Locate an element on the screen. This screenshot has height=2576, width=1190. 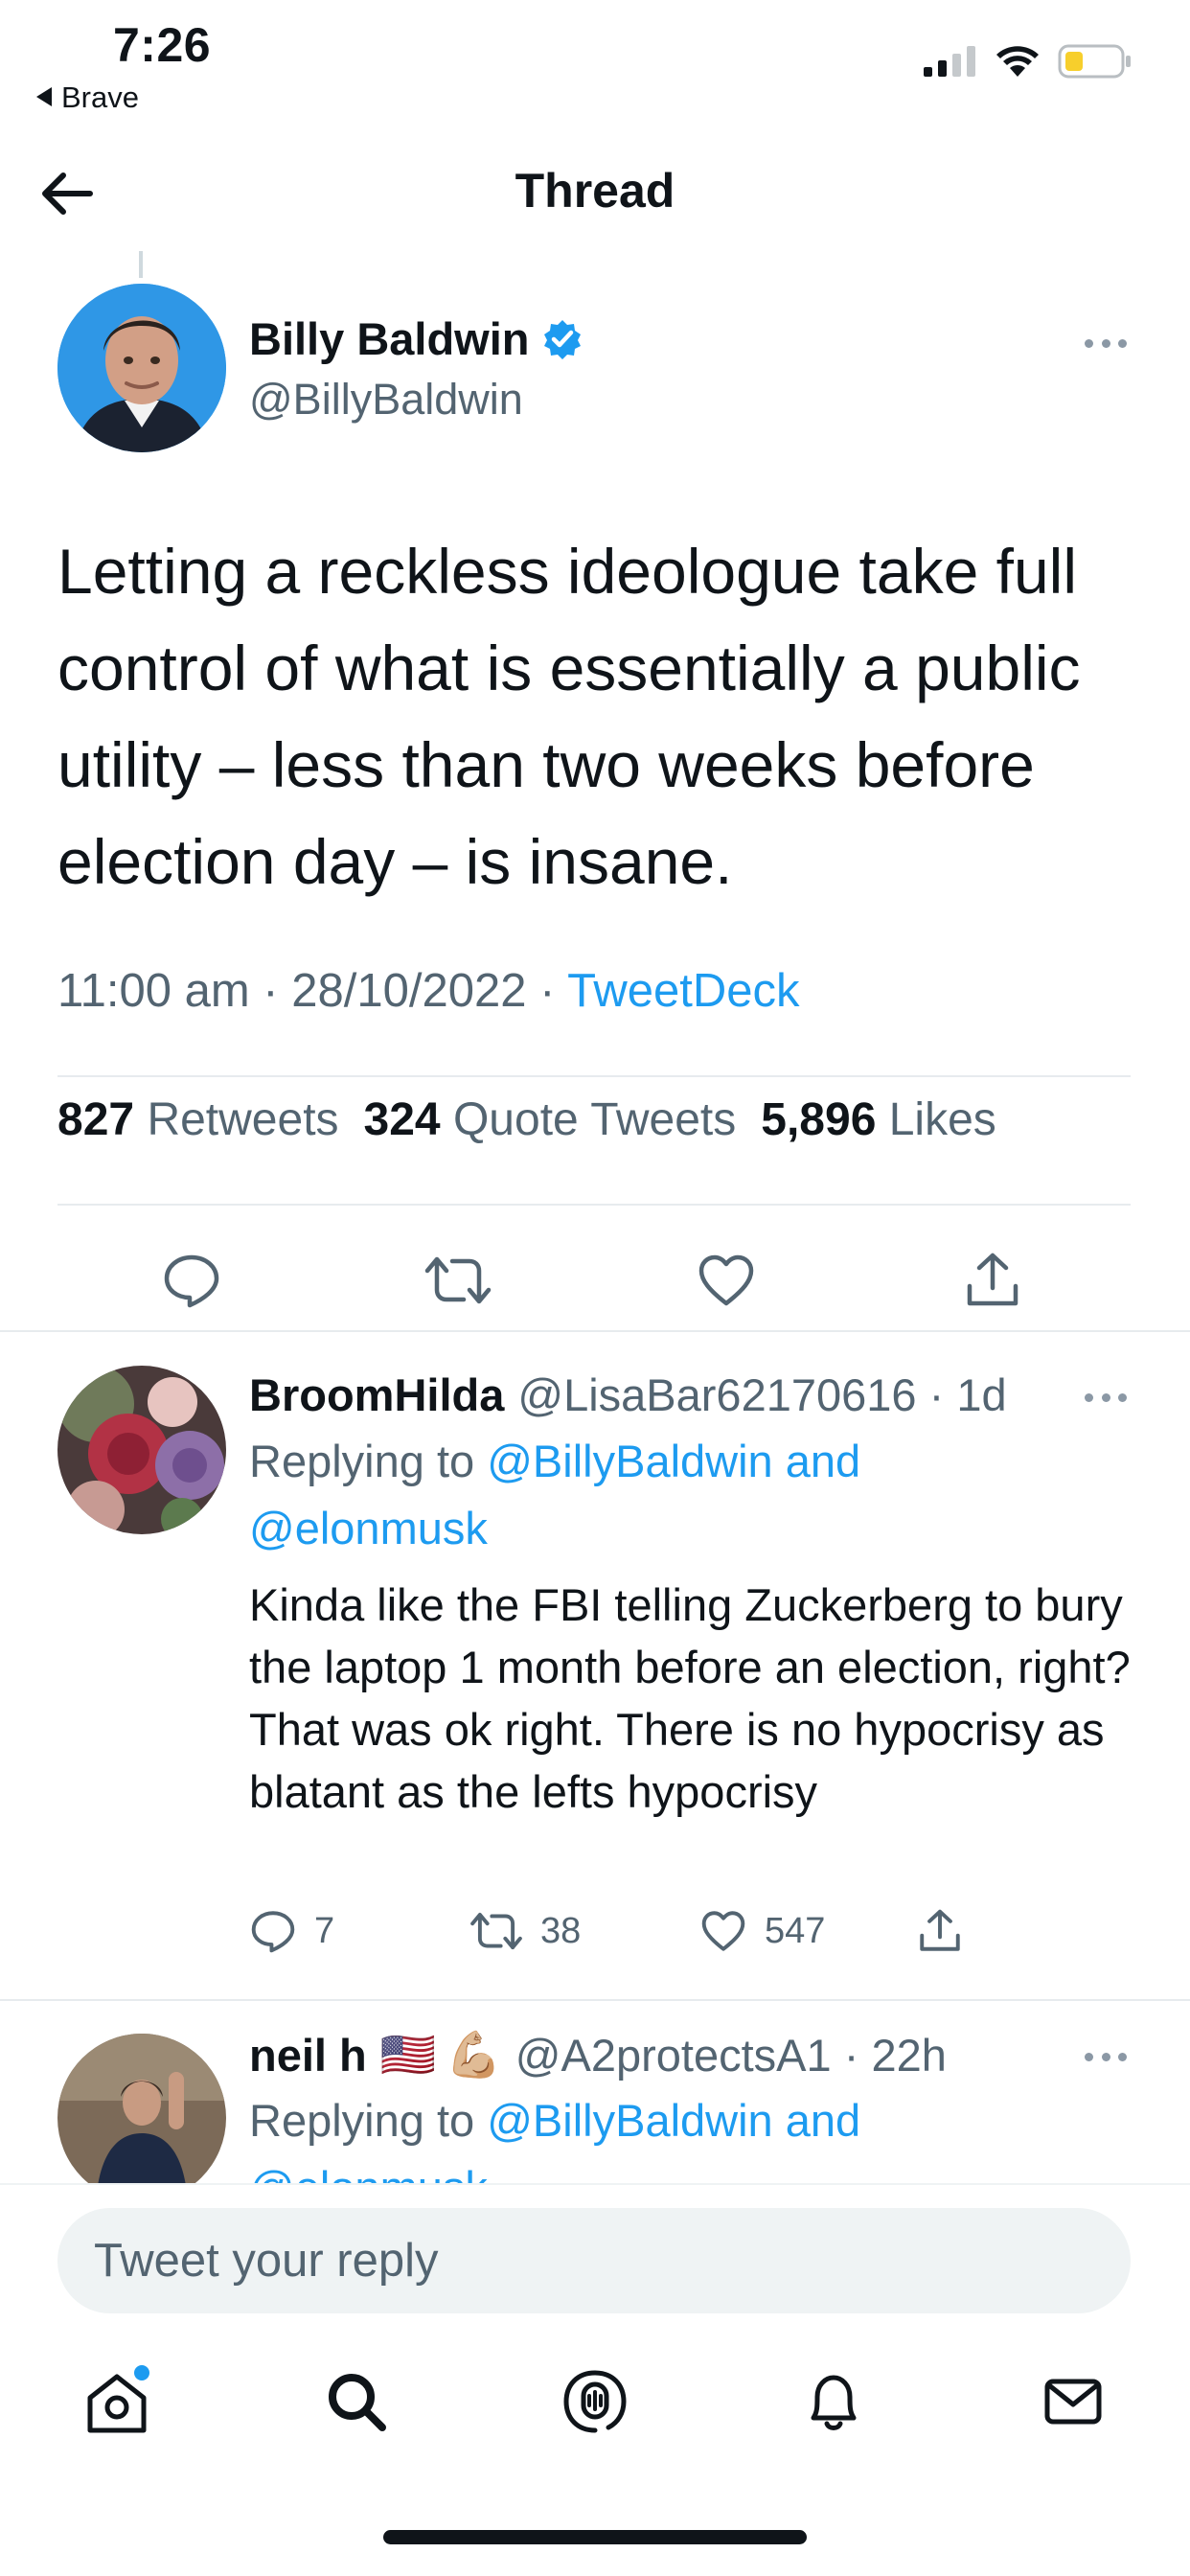
tweet-time: 11:00 am is located at coordinates (154, 991).